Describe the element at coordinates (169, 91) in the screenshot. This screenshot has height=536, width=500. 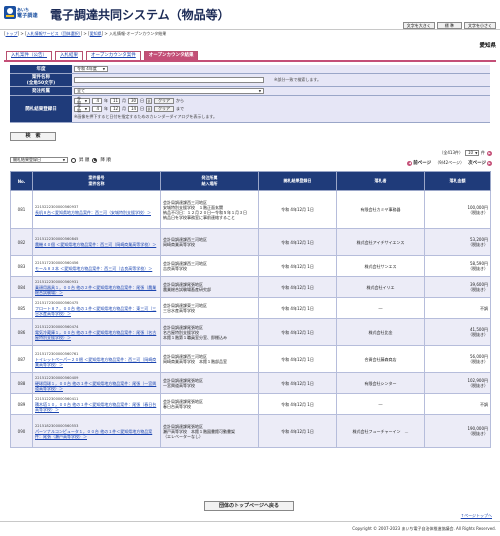
I see `org-select: 全て ▼` at that location.